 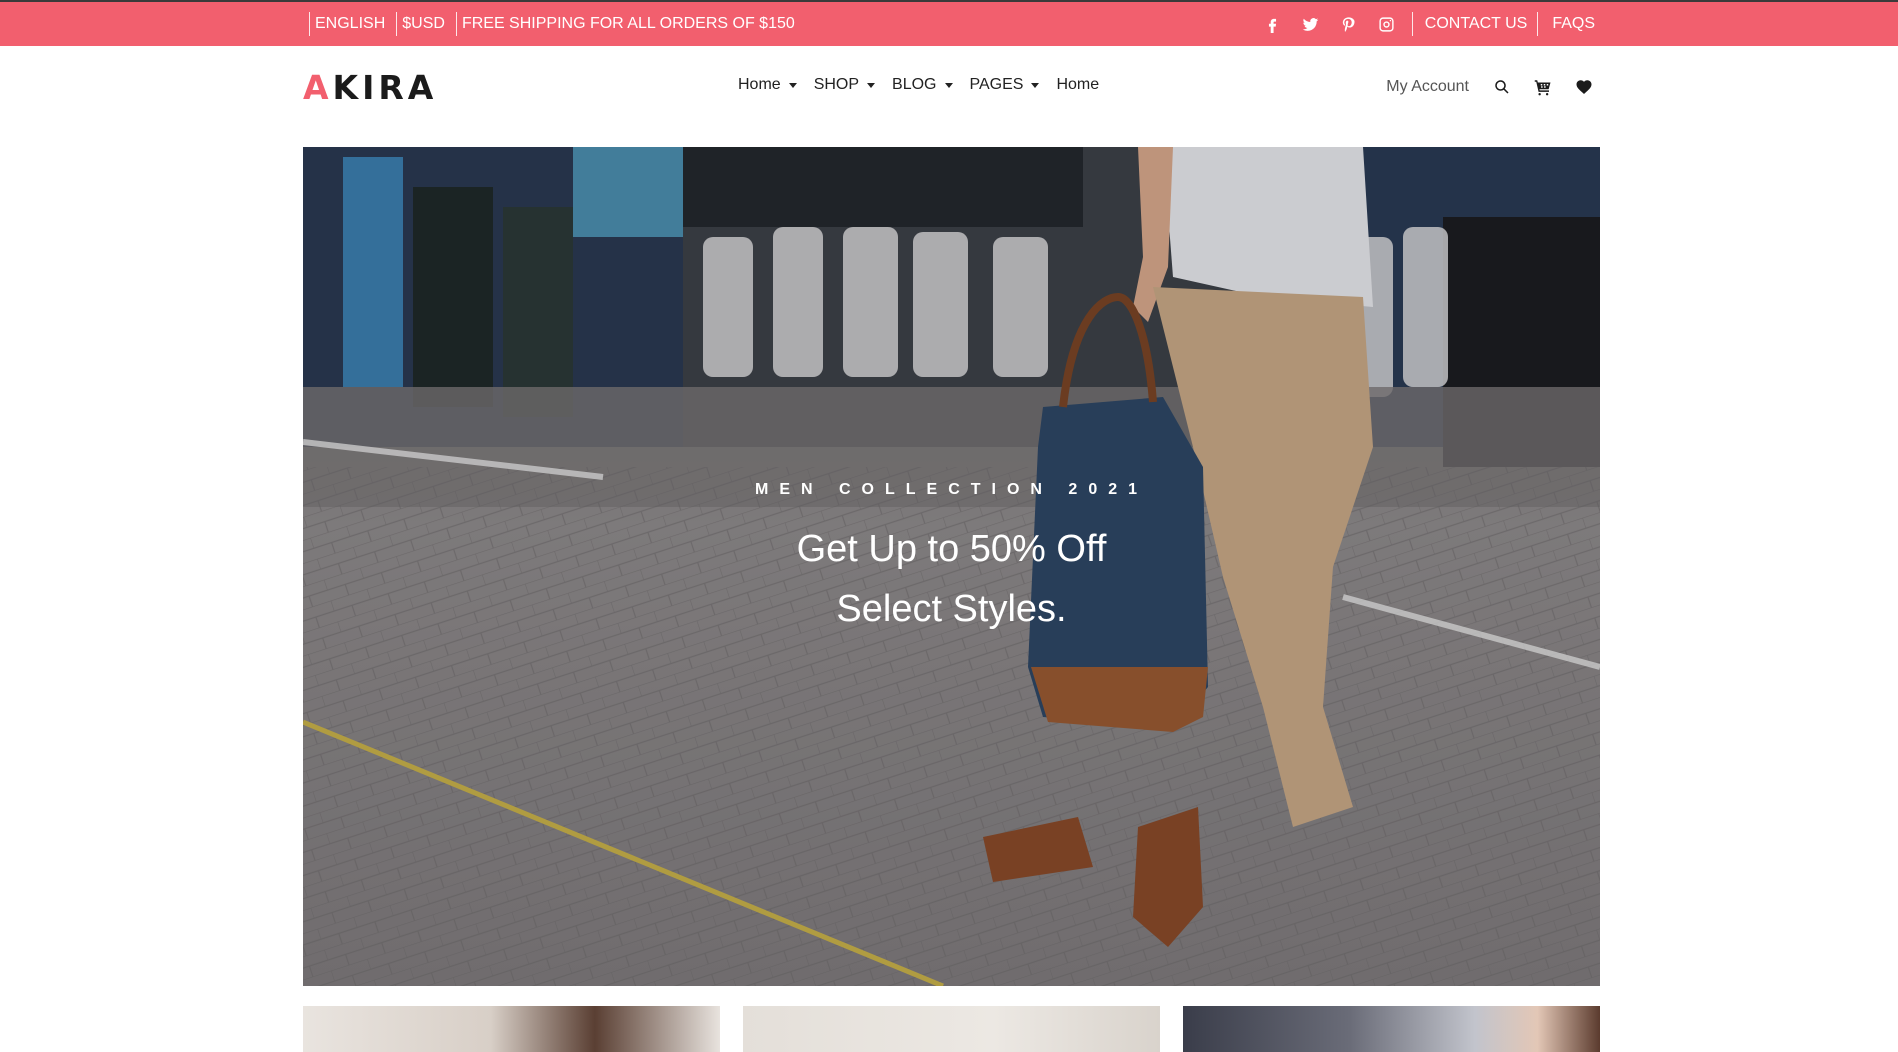 I want to click on main-nav: Home SHOP BLOG PAGES Home, so click(x=927, y=85).